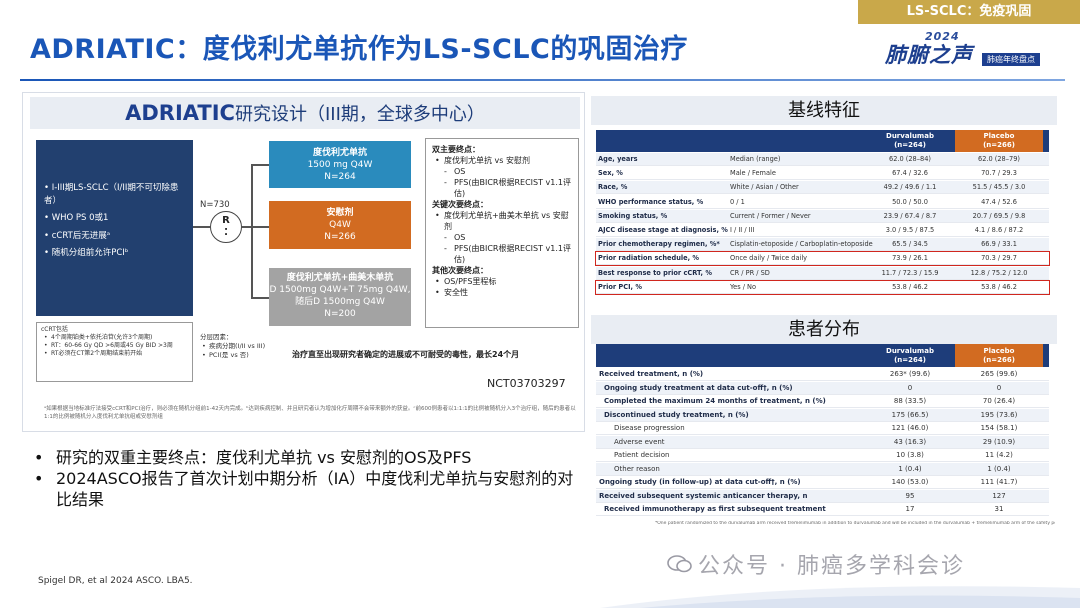 Image resolution: width=1080 pixels, height=608 pixels. What do you see at coordinates (663, 230) in the screenshot?
I see `row-label: AJCC disease stage at diagnosis, %` at bounding box center [663, 230].